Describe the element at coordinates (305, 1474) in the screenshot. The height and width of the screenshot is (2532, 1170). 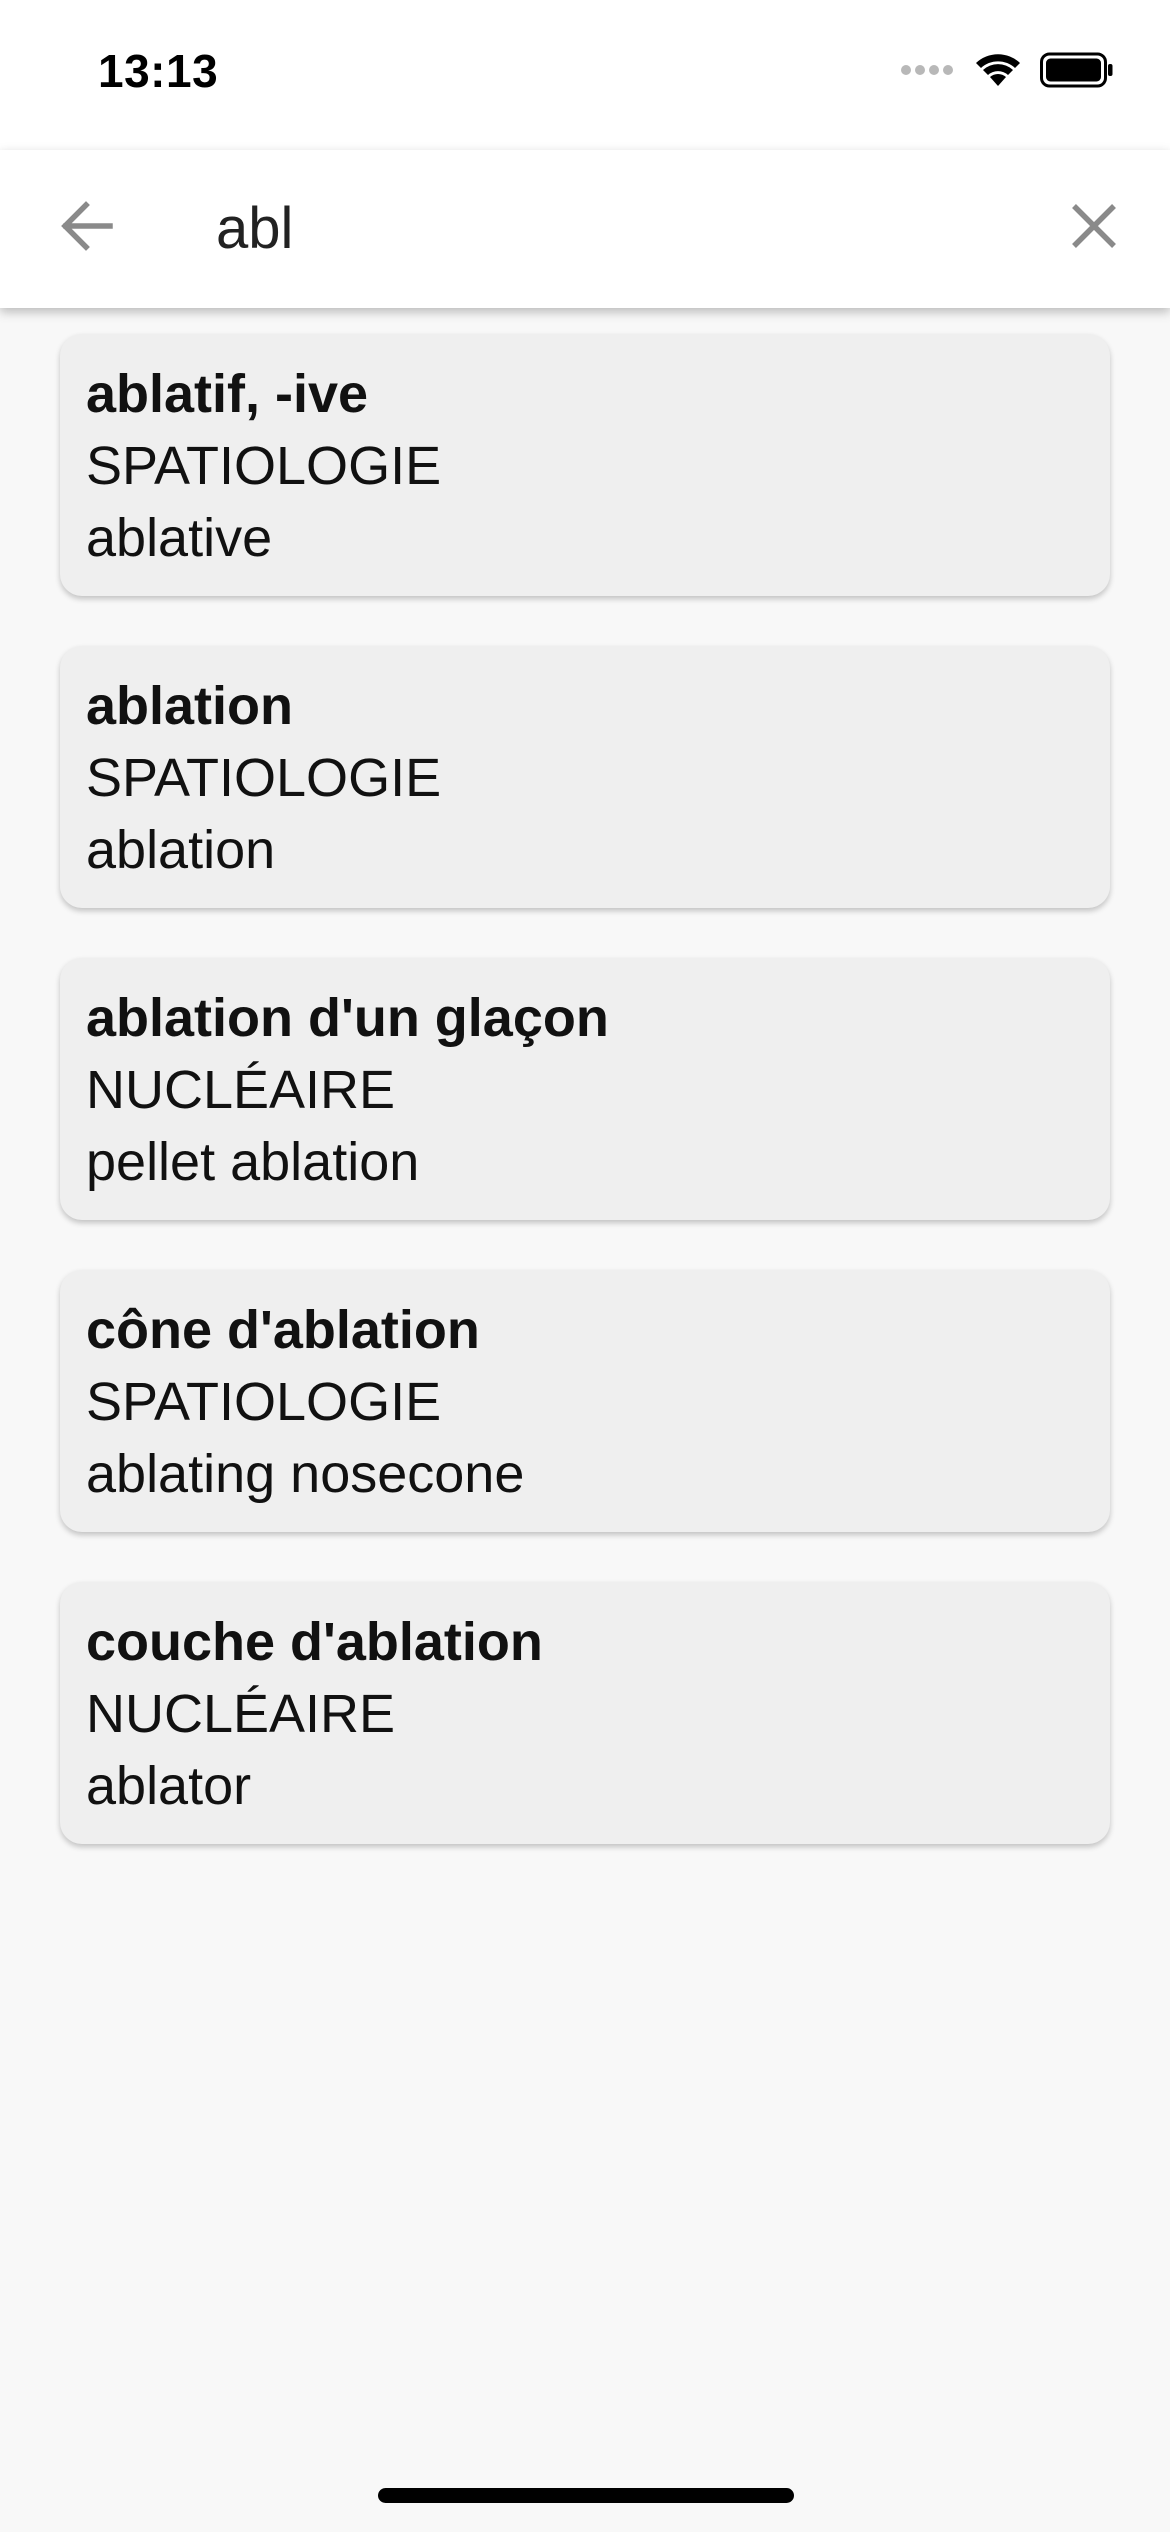
I see `result-translation: ablating nosecone` at that location.